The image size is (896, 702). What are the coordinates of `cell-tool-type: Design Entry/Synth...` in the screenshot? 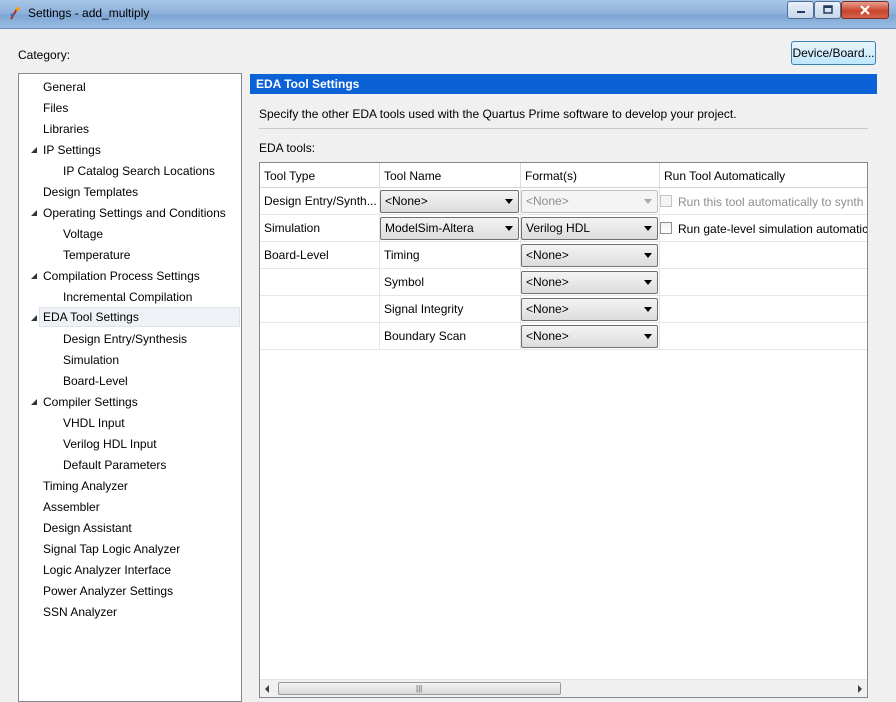 It's located at (320, 201).